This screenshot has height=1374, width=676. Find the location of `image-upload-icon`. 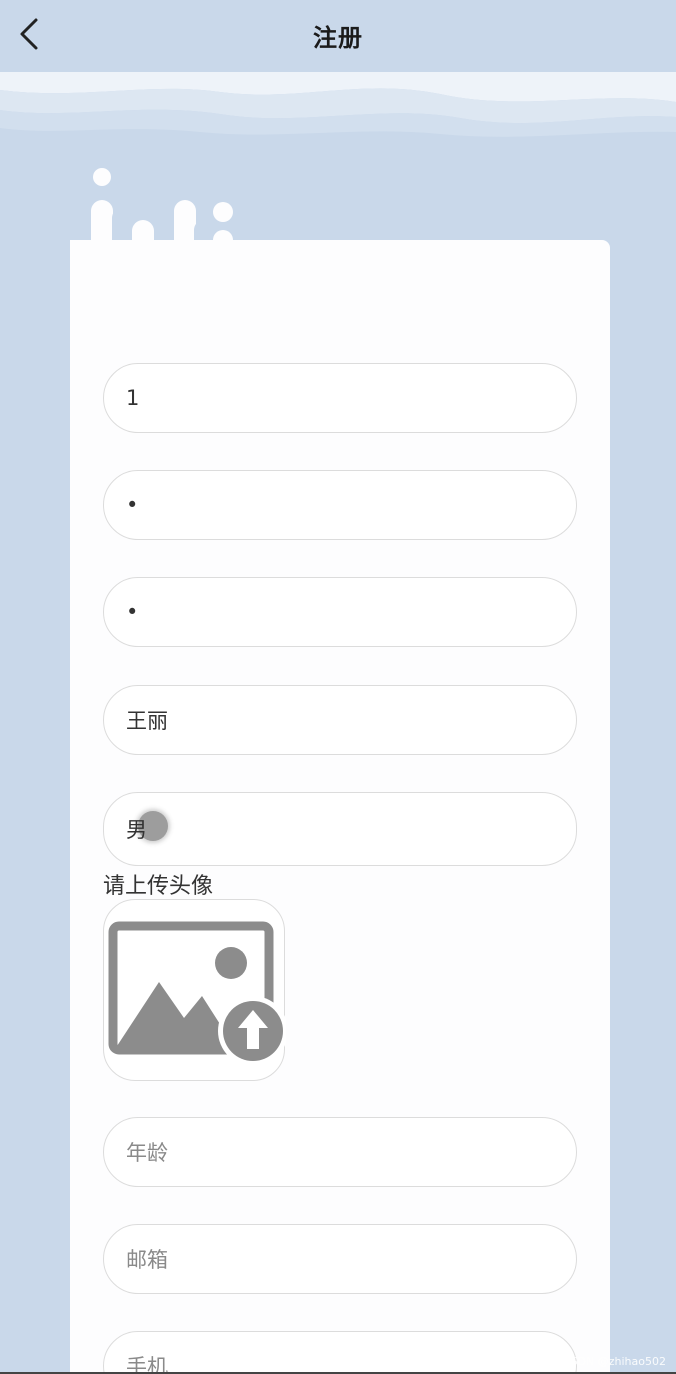

image-upload-icon is located at coordinates (197, 993).